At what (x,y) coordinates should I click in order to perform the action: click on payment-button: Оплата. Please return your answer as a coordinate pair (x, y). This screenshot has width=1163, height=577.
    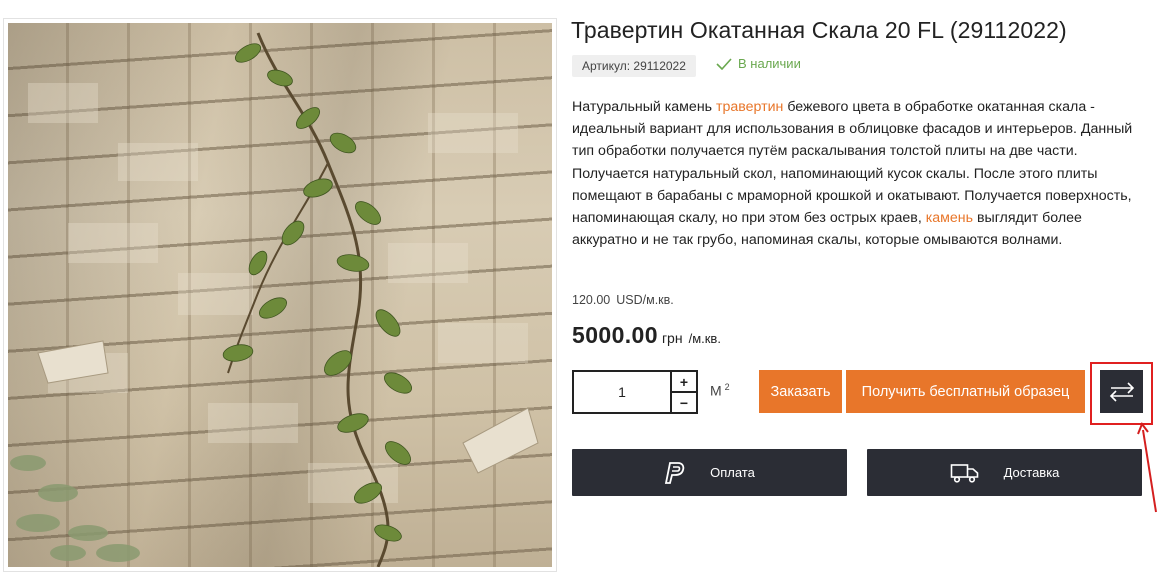
    Looking at the image, I should click on (709, 472).